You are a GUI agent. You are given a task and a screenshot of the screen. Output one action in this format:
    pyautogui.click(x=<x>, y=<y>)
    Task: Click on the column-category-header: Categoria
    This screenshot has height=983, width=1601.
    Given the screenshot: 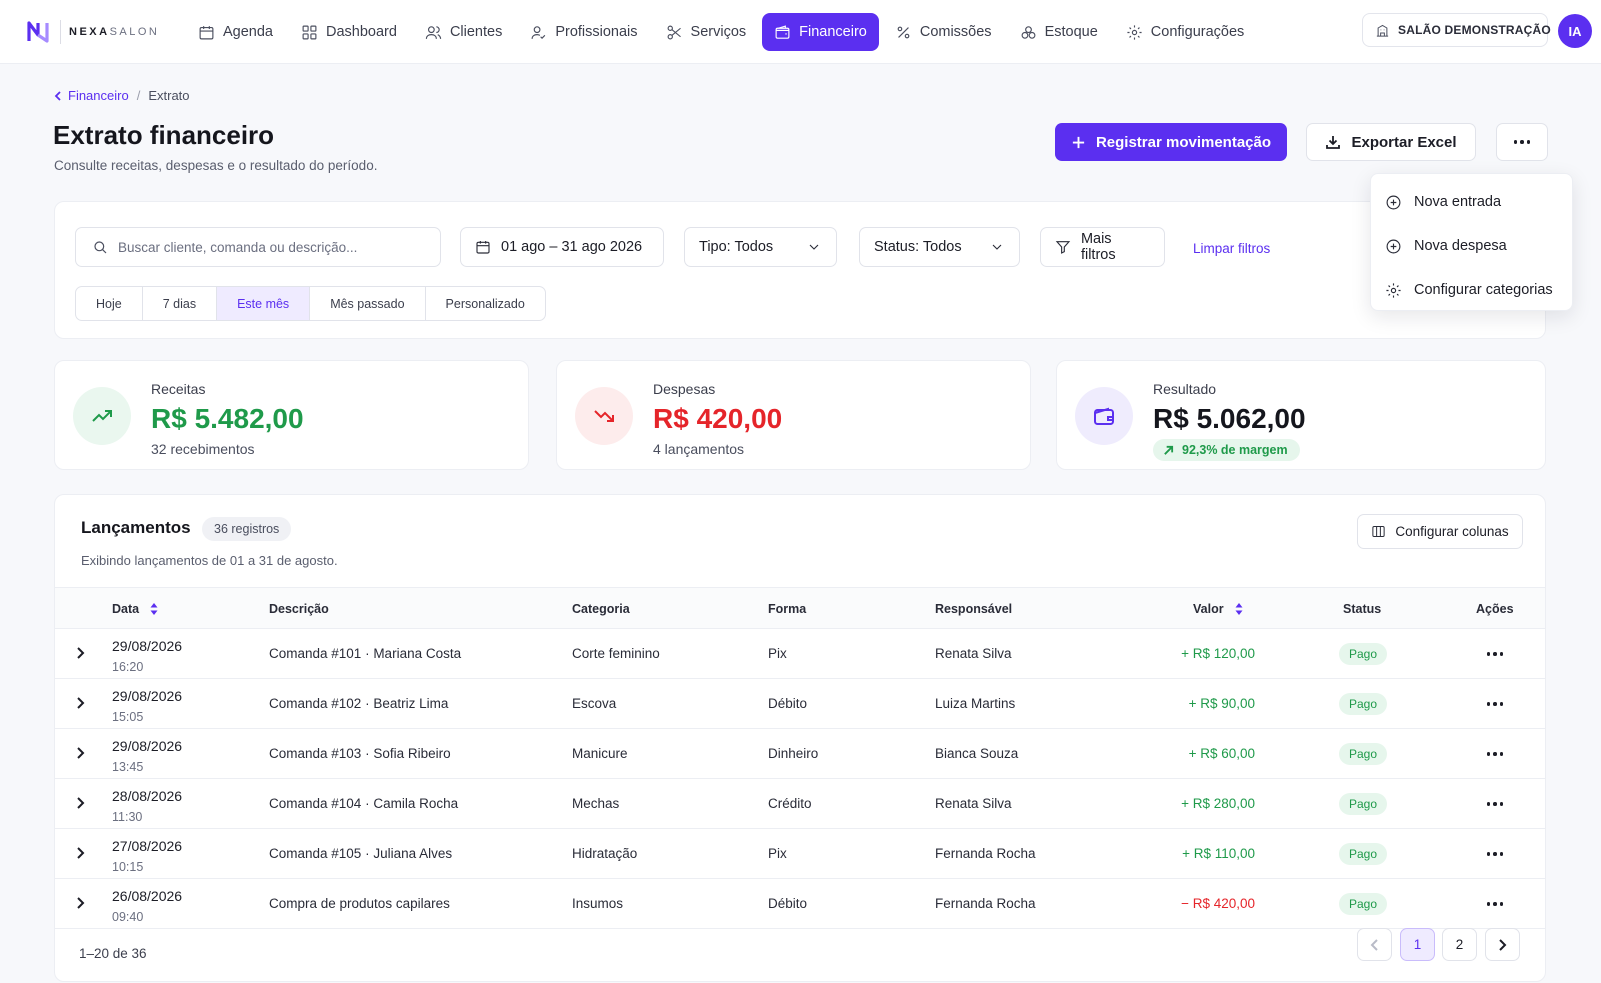 What is the action you would take?
    pyautogui.click(x=601, y=609)
    